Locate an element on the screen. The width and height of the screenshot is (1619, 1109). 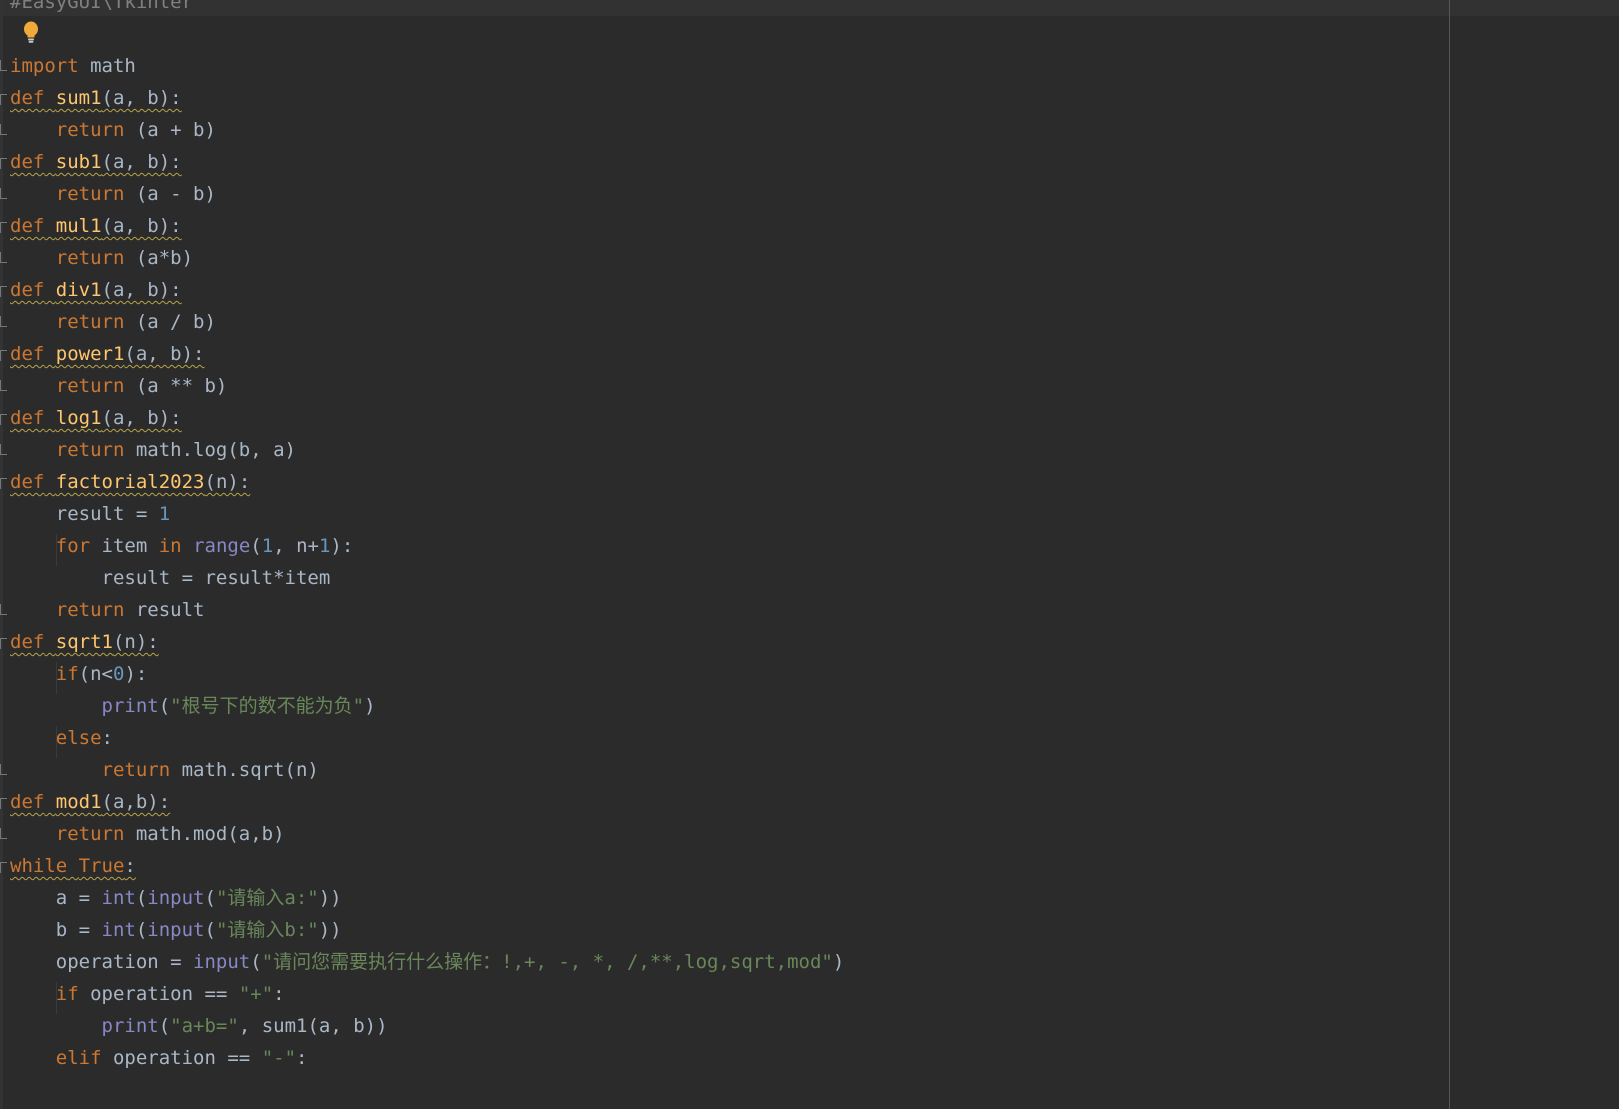
code-line: def log1(a, b): is located at coordinates (96, 418).